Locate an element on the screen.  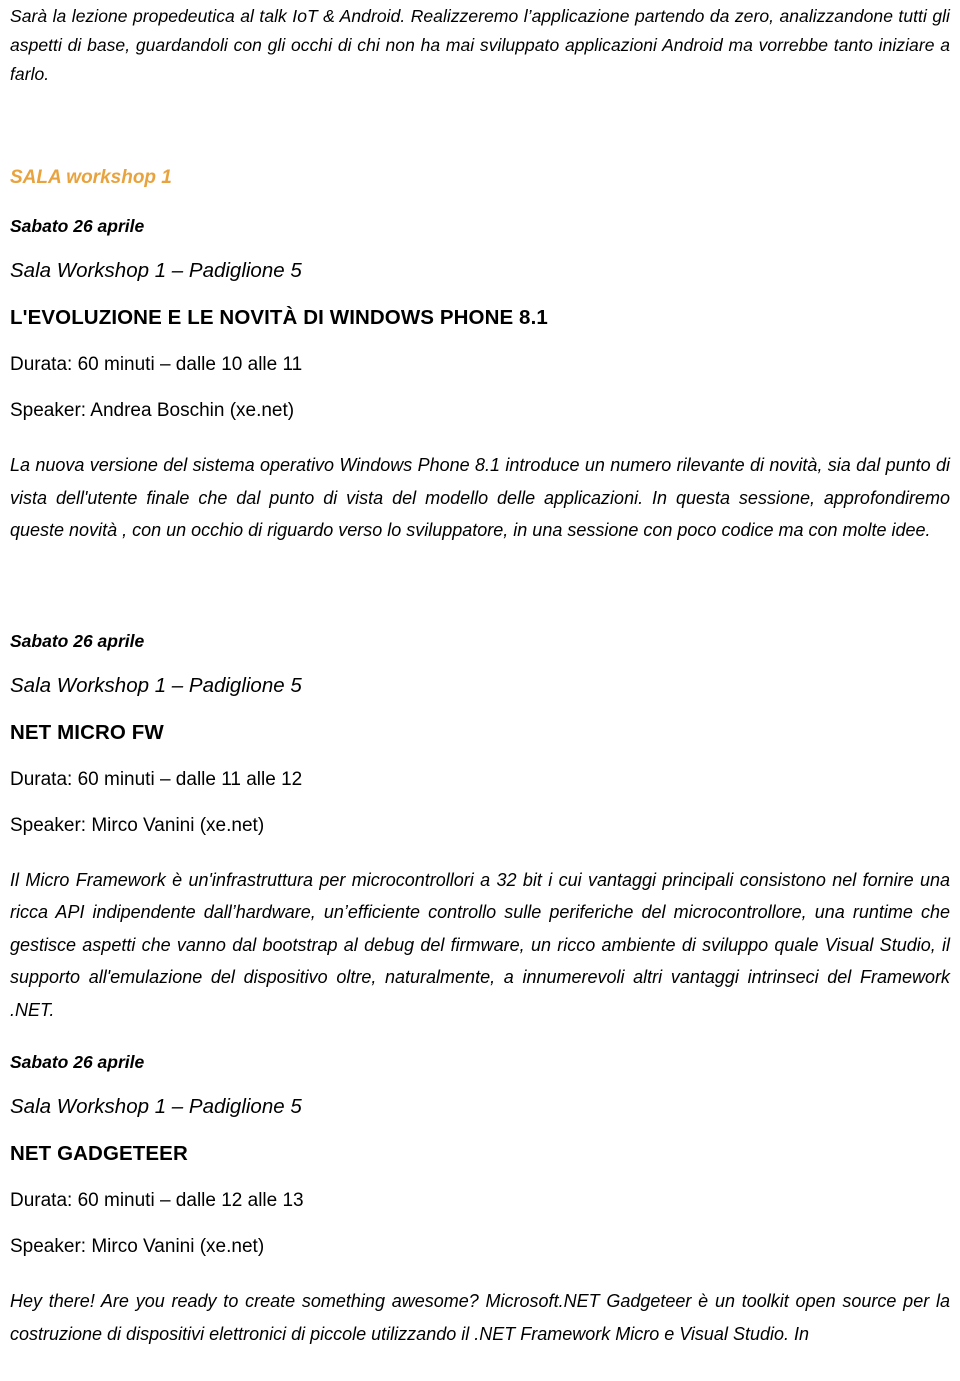
session-duration: Durata: 60 minuti – dalle 12 alle 13 is located at coordinates (157, 1200).